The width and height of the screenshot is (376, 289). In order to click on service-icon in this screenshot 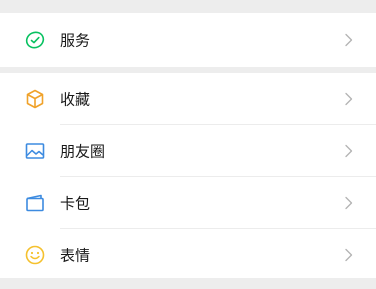, I will do `click(35, 40)`.